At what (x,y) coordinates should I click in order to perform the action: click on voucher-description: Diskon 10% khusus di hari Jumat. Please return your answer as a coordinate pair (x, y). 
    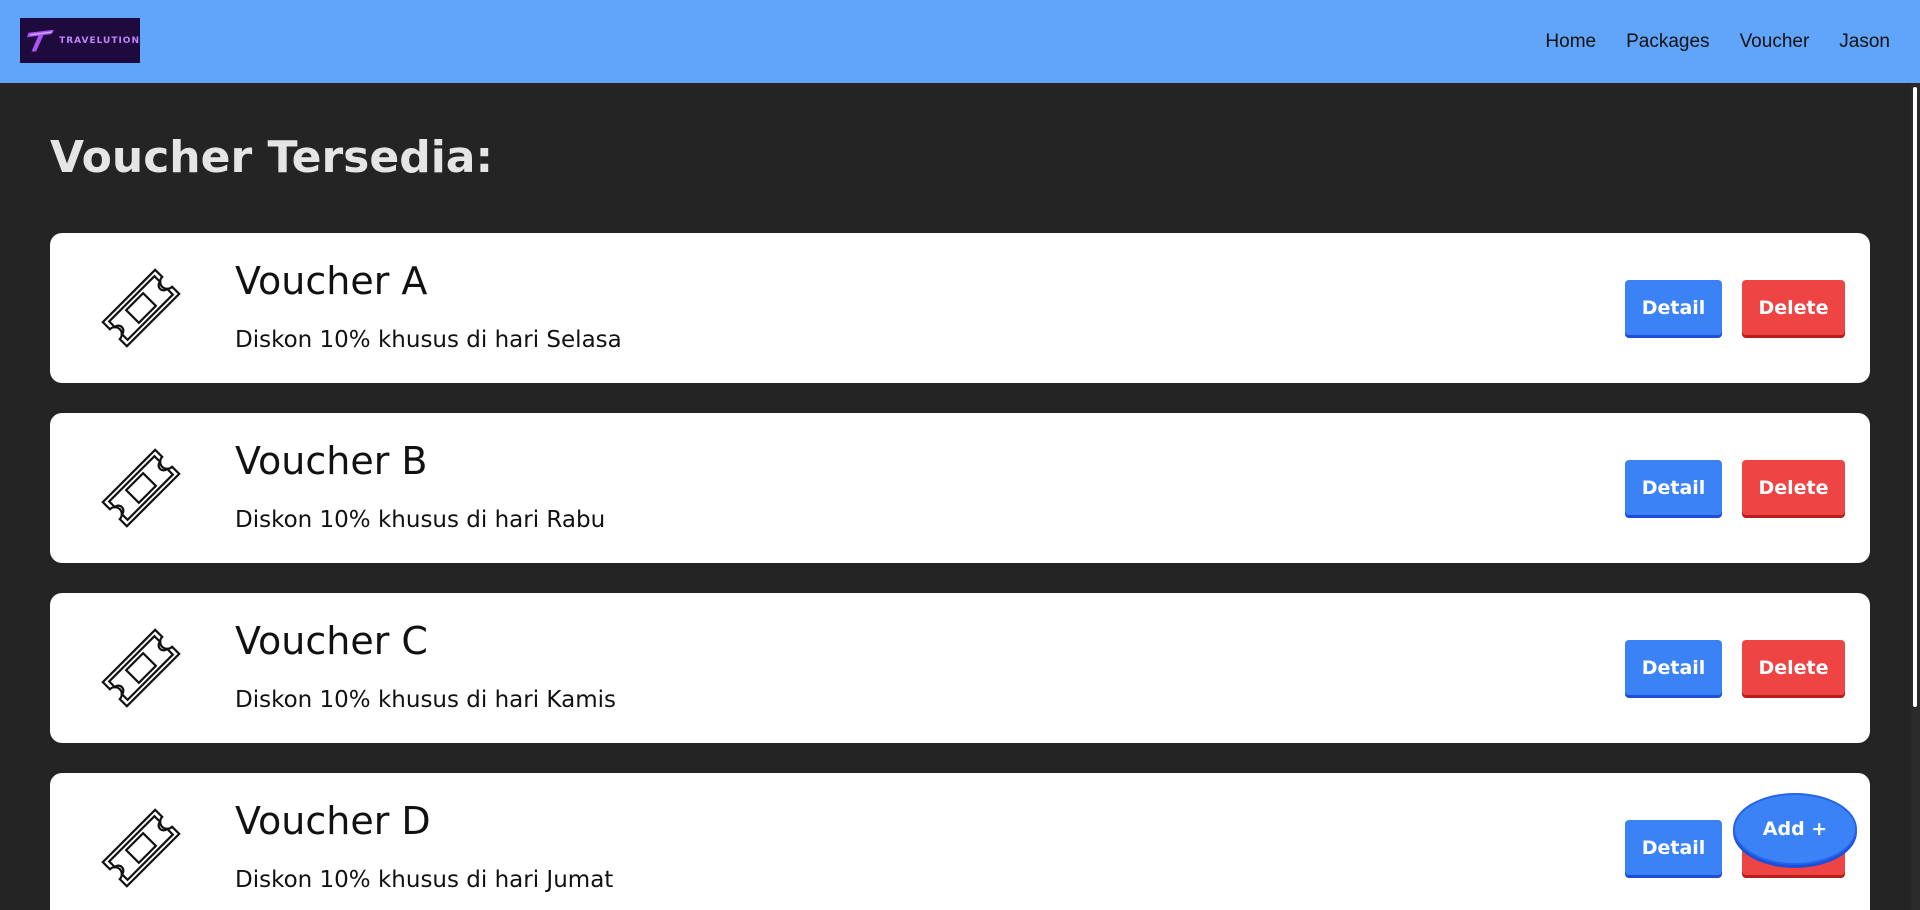
    Looking at the image, I should click on (424, 880).